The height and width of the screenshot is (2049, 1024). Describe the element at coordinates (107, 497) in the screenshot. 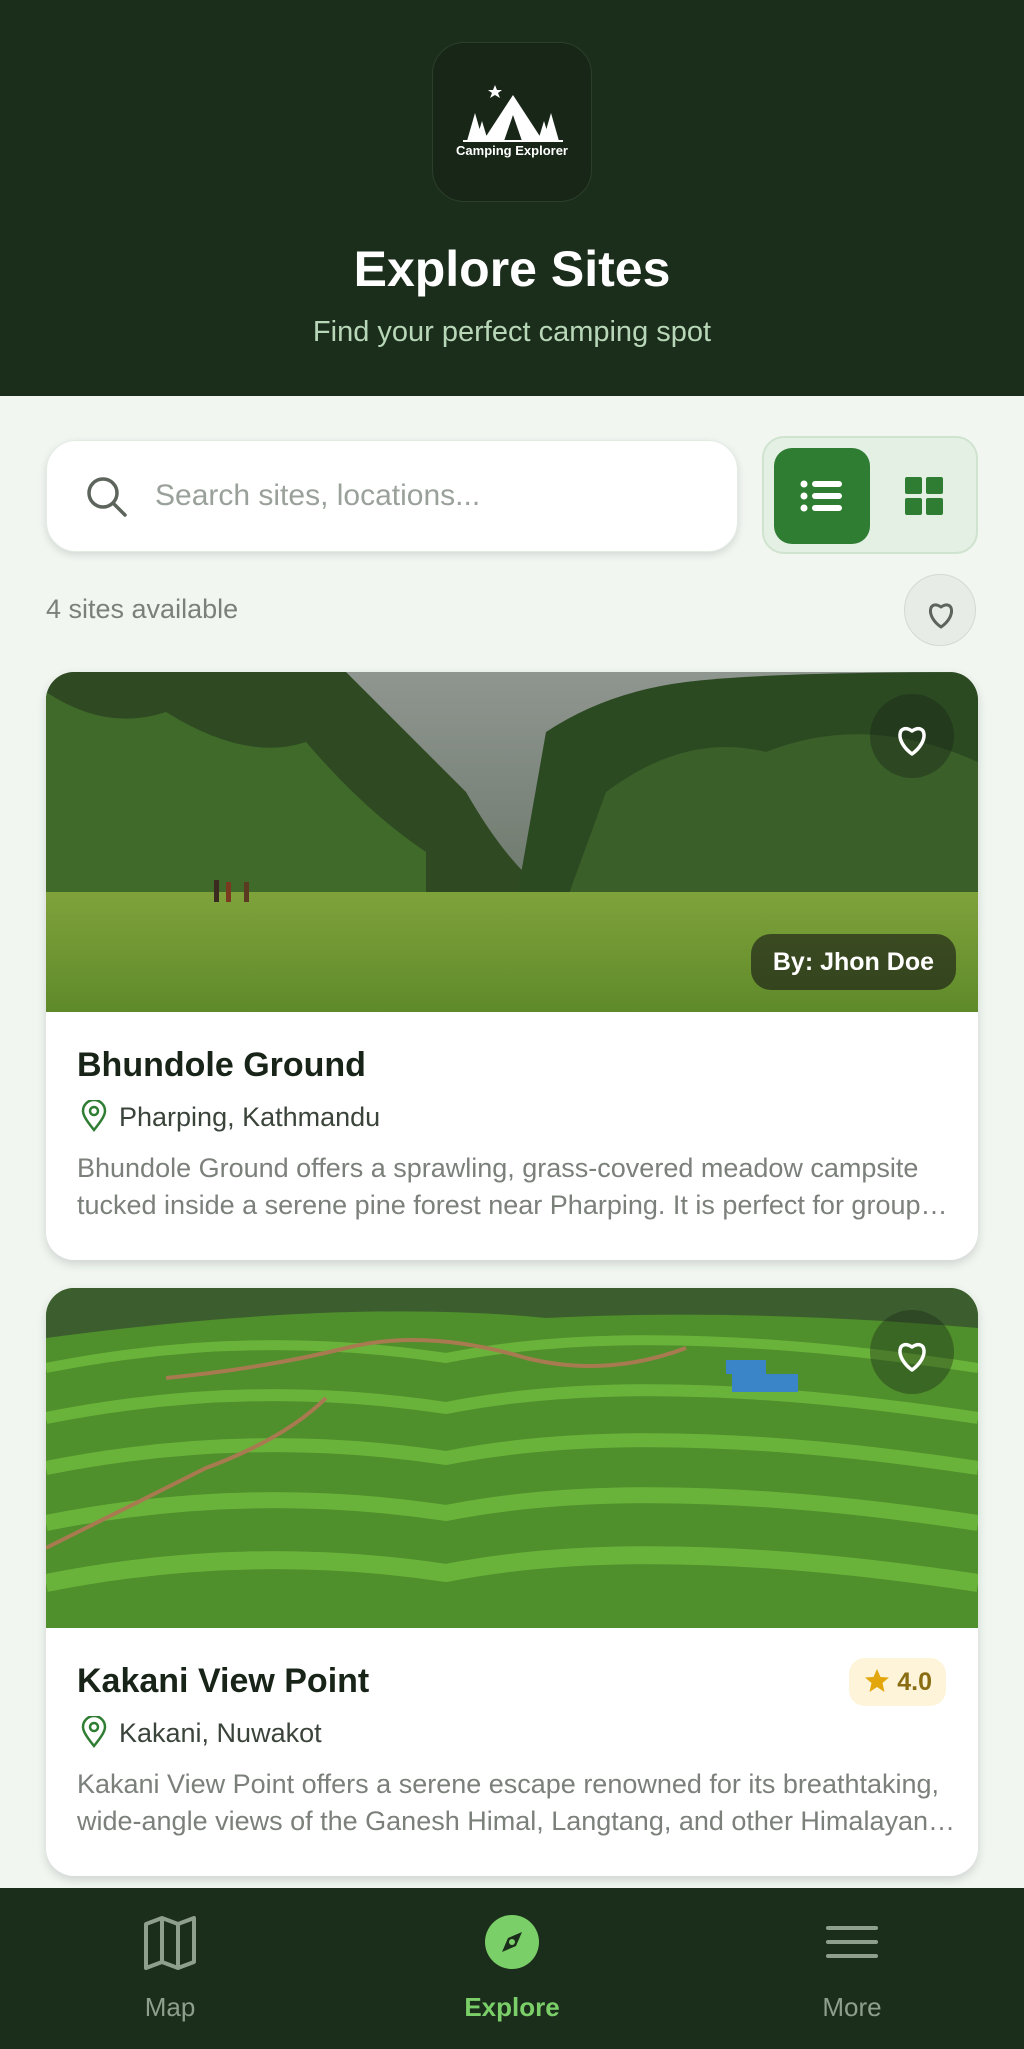

I see `search-icon` at that location.